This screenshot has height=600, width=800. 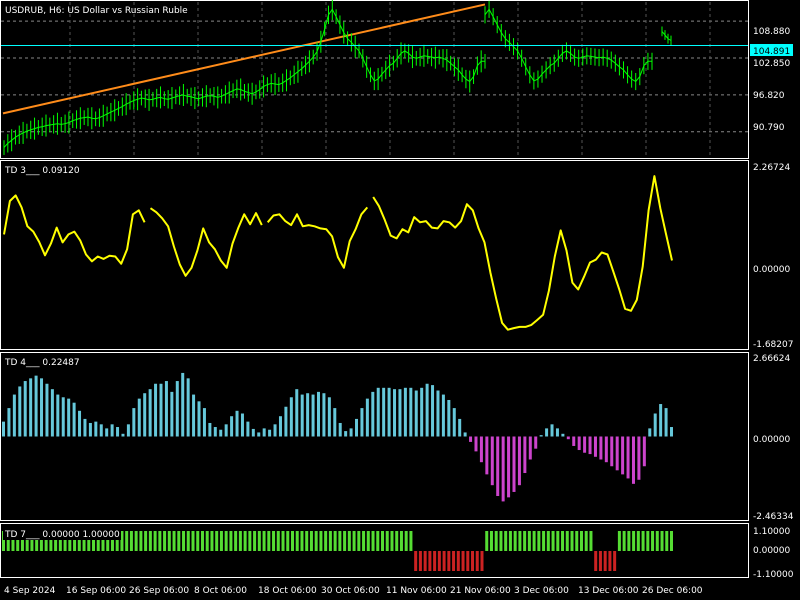 What do you see at coordinates (771, 551) in the screenshot?
I see `td7-ytick-label: 0.00000` at bounding box center [771, 551].